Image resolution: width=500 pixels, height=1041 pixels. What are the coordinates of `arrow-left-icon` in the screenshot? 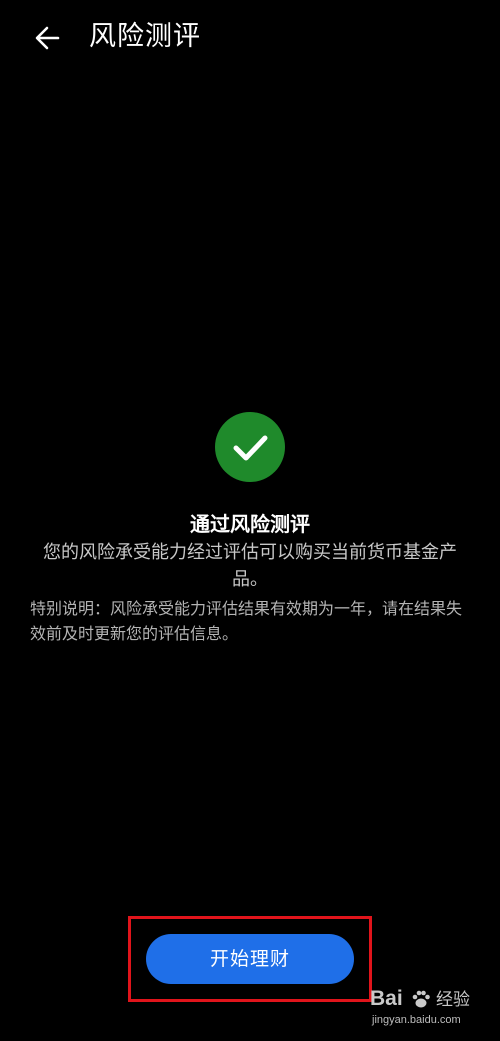 It's located at (47, 38).